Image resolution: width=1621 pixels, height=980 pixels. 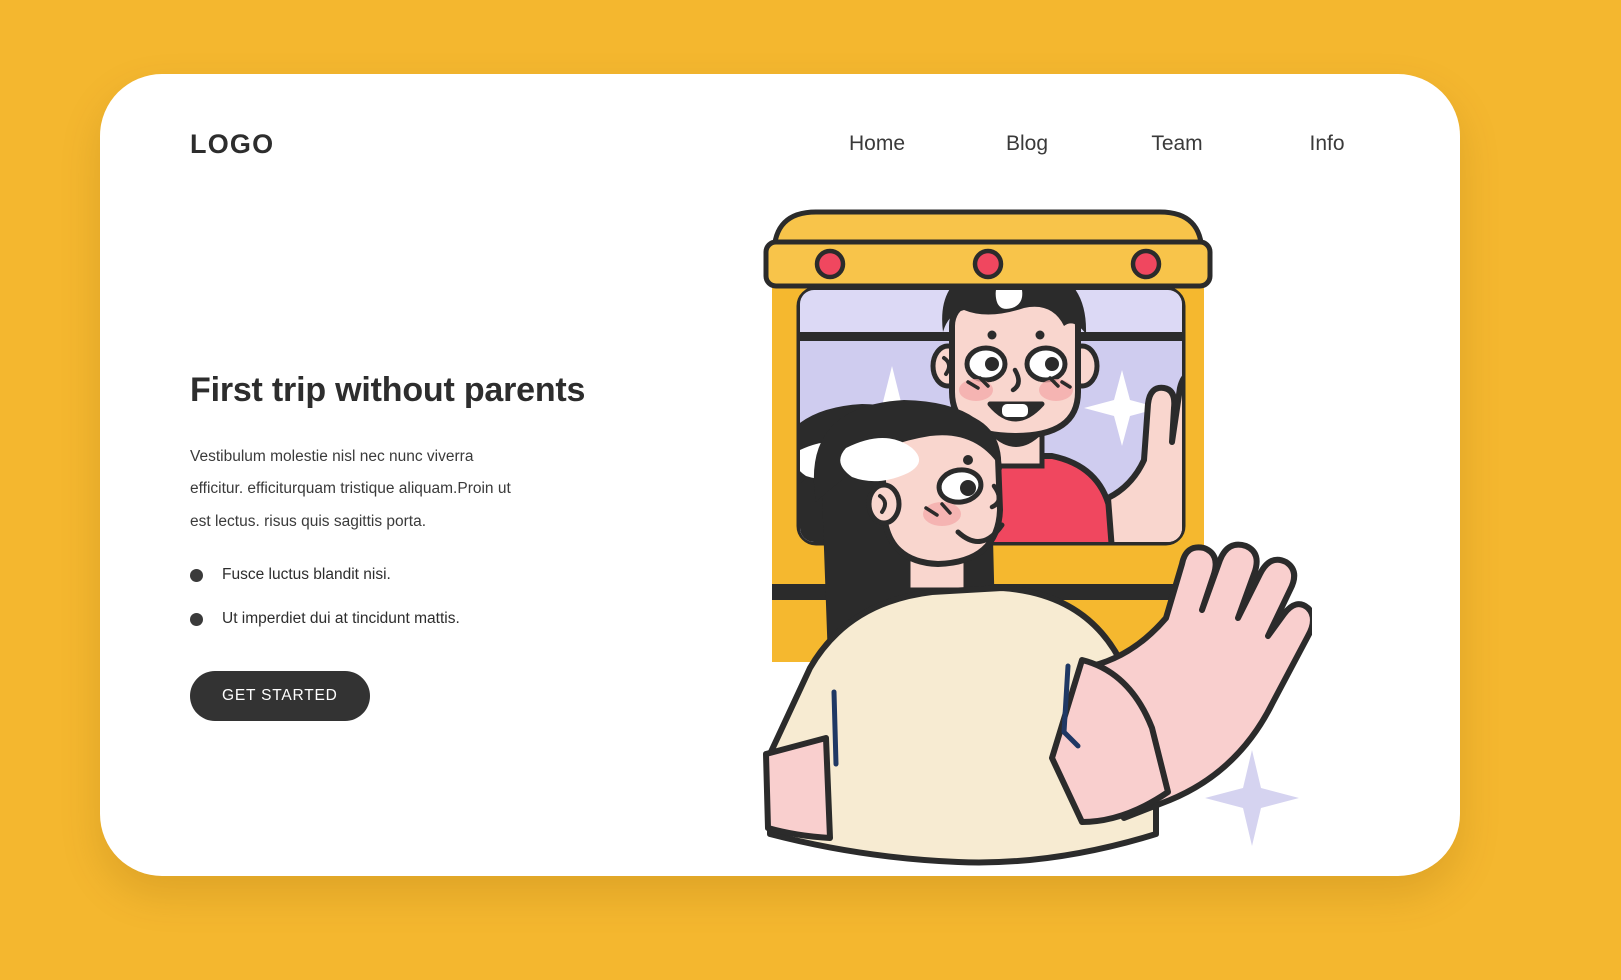 What do you see at coordinates (798, 788) in the screenshot?
I see `girl-left-arm` at bounding box center [798, 788].